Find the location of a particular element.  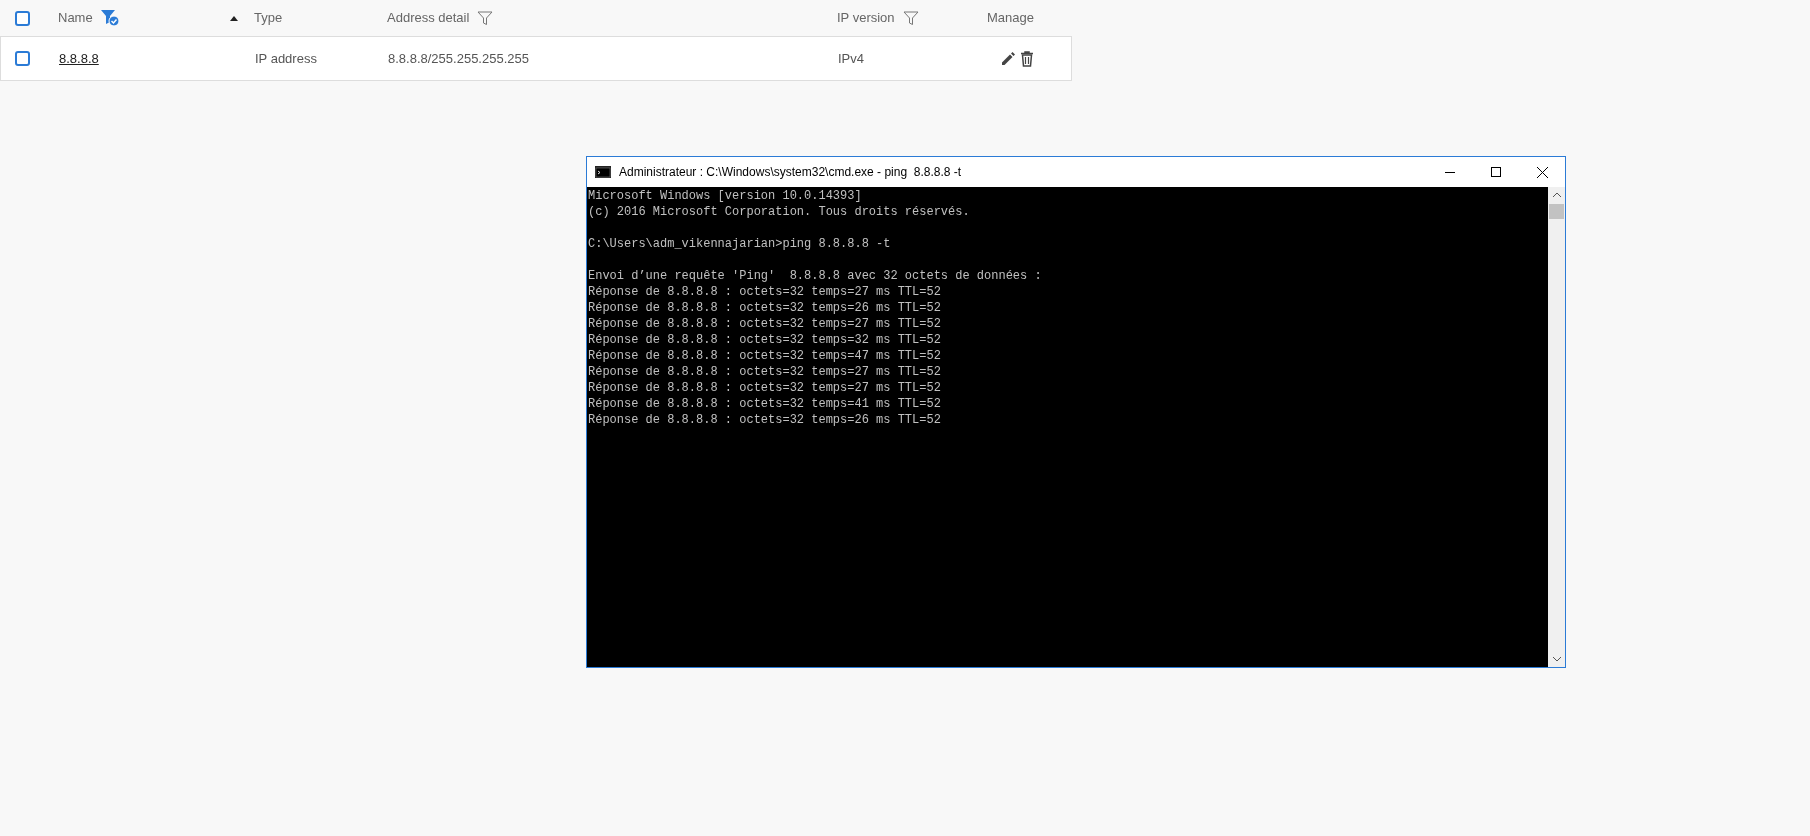

console-line: Réponse de 8.8.8.8 : octets=32 temps=32 ms TTL=52 is located at coordinates (764, 340).